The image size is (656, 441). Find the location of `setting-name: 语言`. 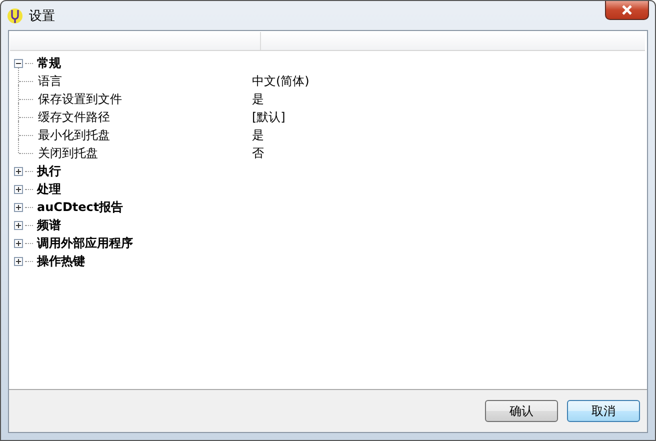

setting-name: 语言 is located at coordinates (145, 81).